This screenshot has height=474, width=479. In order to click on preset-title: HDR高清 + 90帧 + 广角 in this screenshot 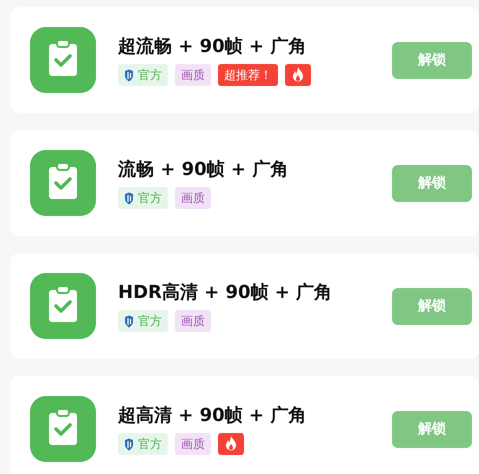, I will do `click(226, 292)`.